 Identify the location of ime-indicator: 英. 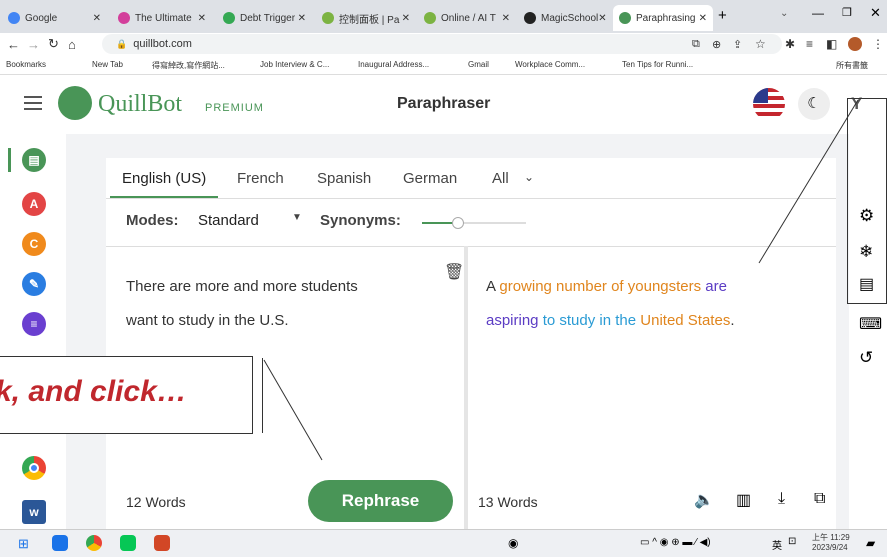
(777, 544).